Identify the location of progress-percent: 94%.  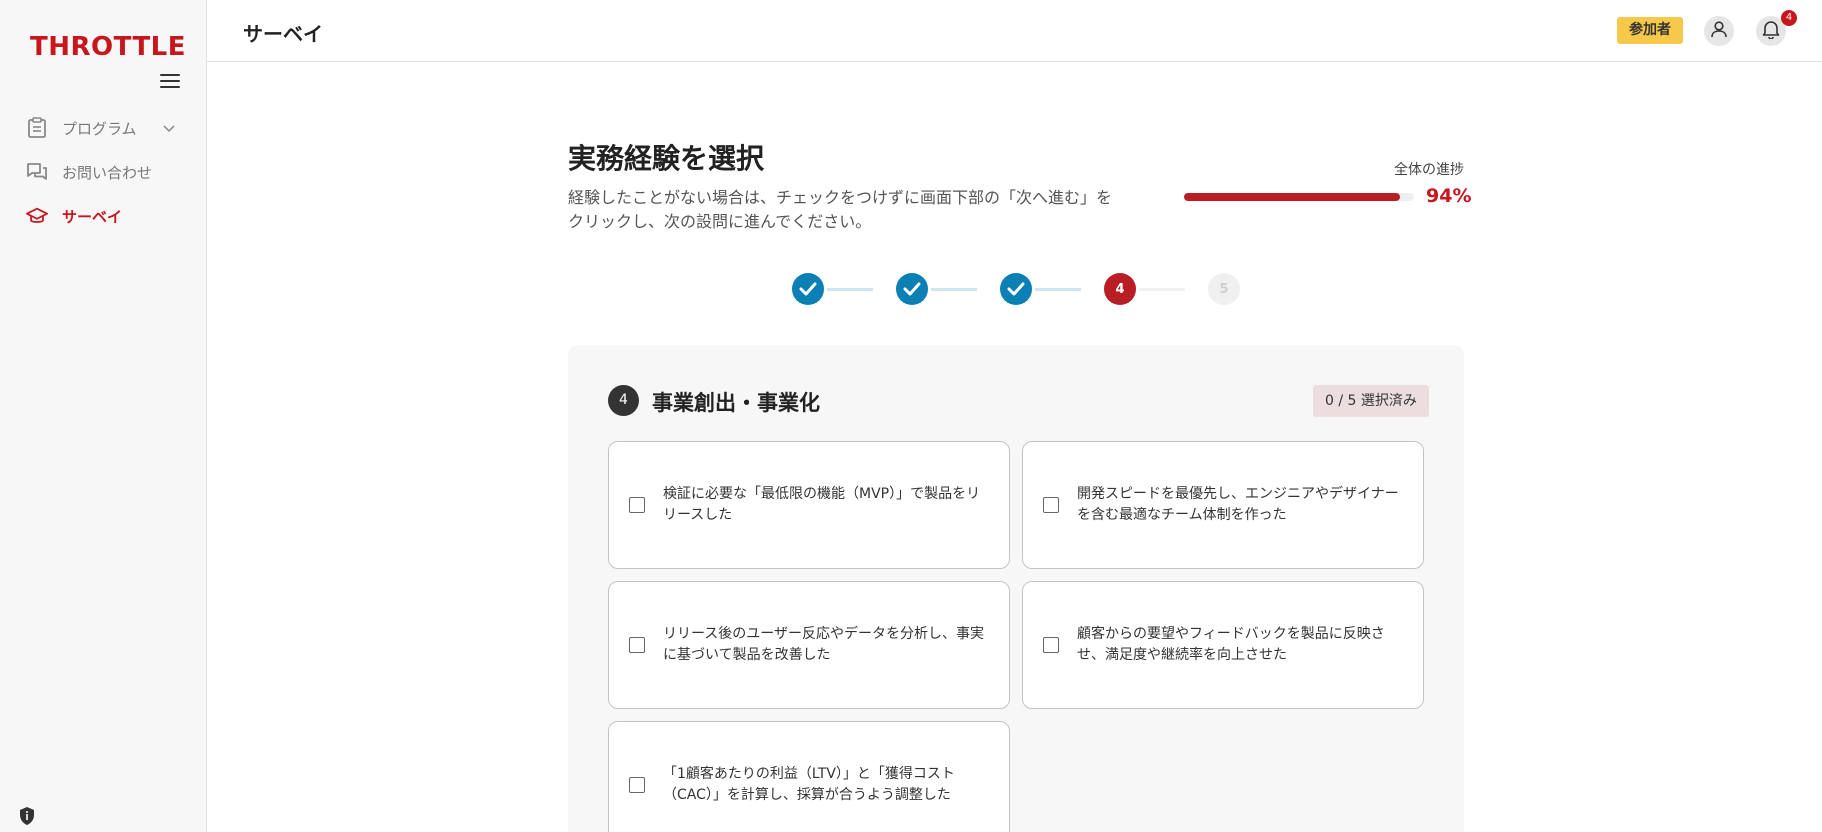
(1449, 196).